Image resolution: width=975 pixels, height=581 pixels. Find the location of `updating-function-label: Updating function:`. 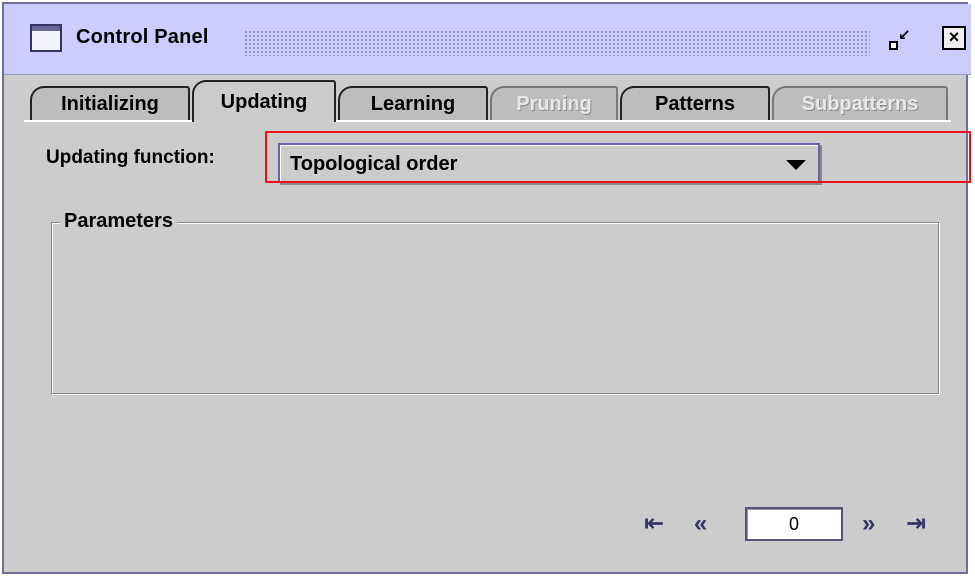

updating-function-label: Updating function: is located at coordinates (130, 157).